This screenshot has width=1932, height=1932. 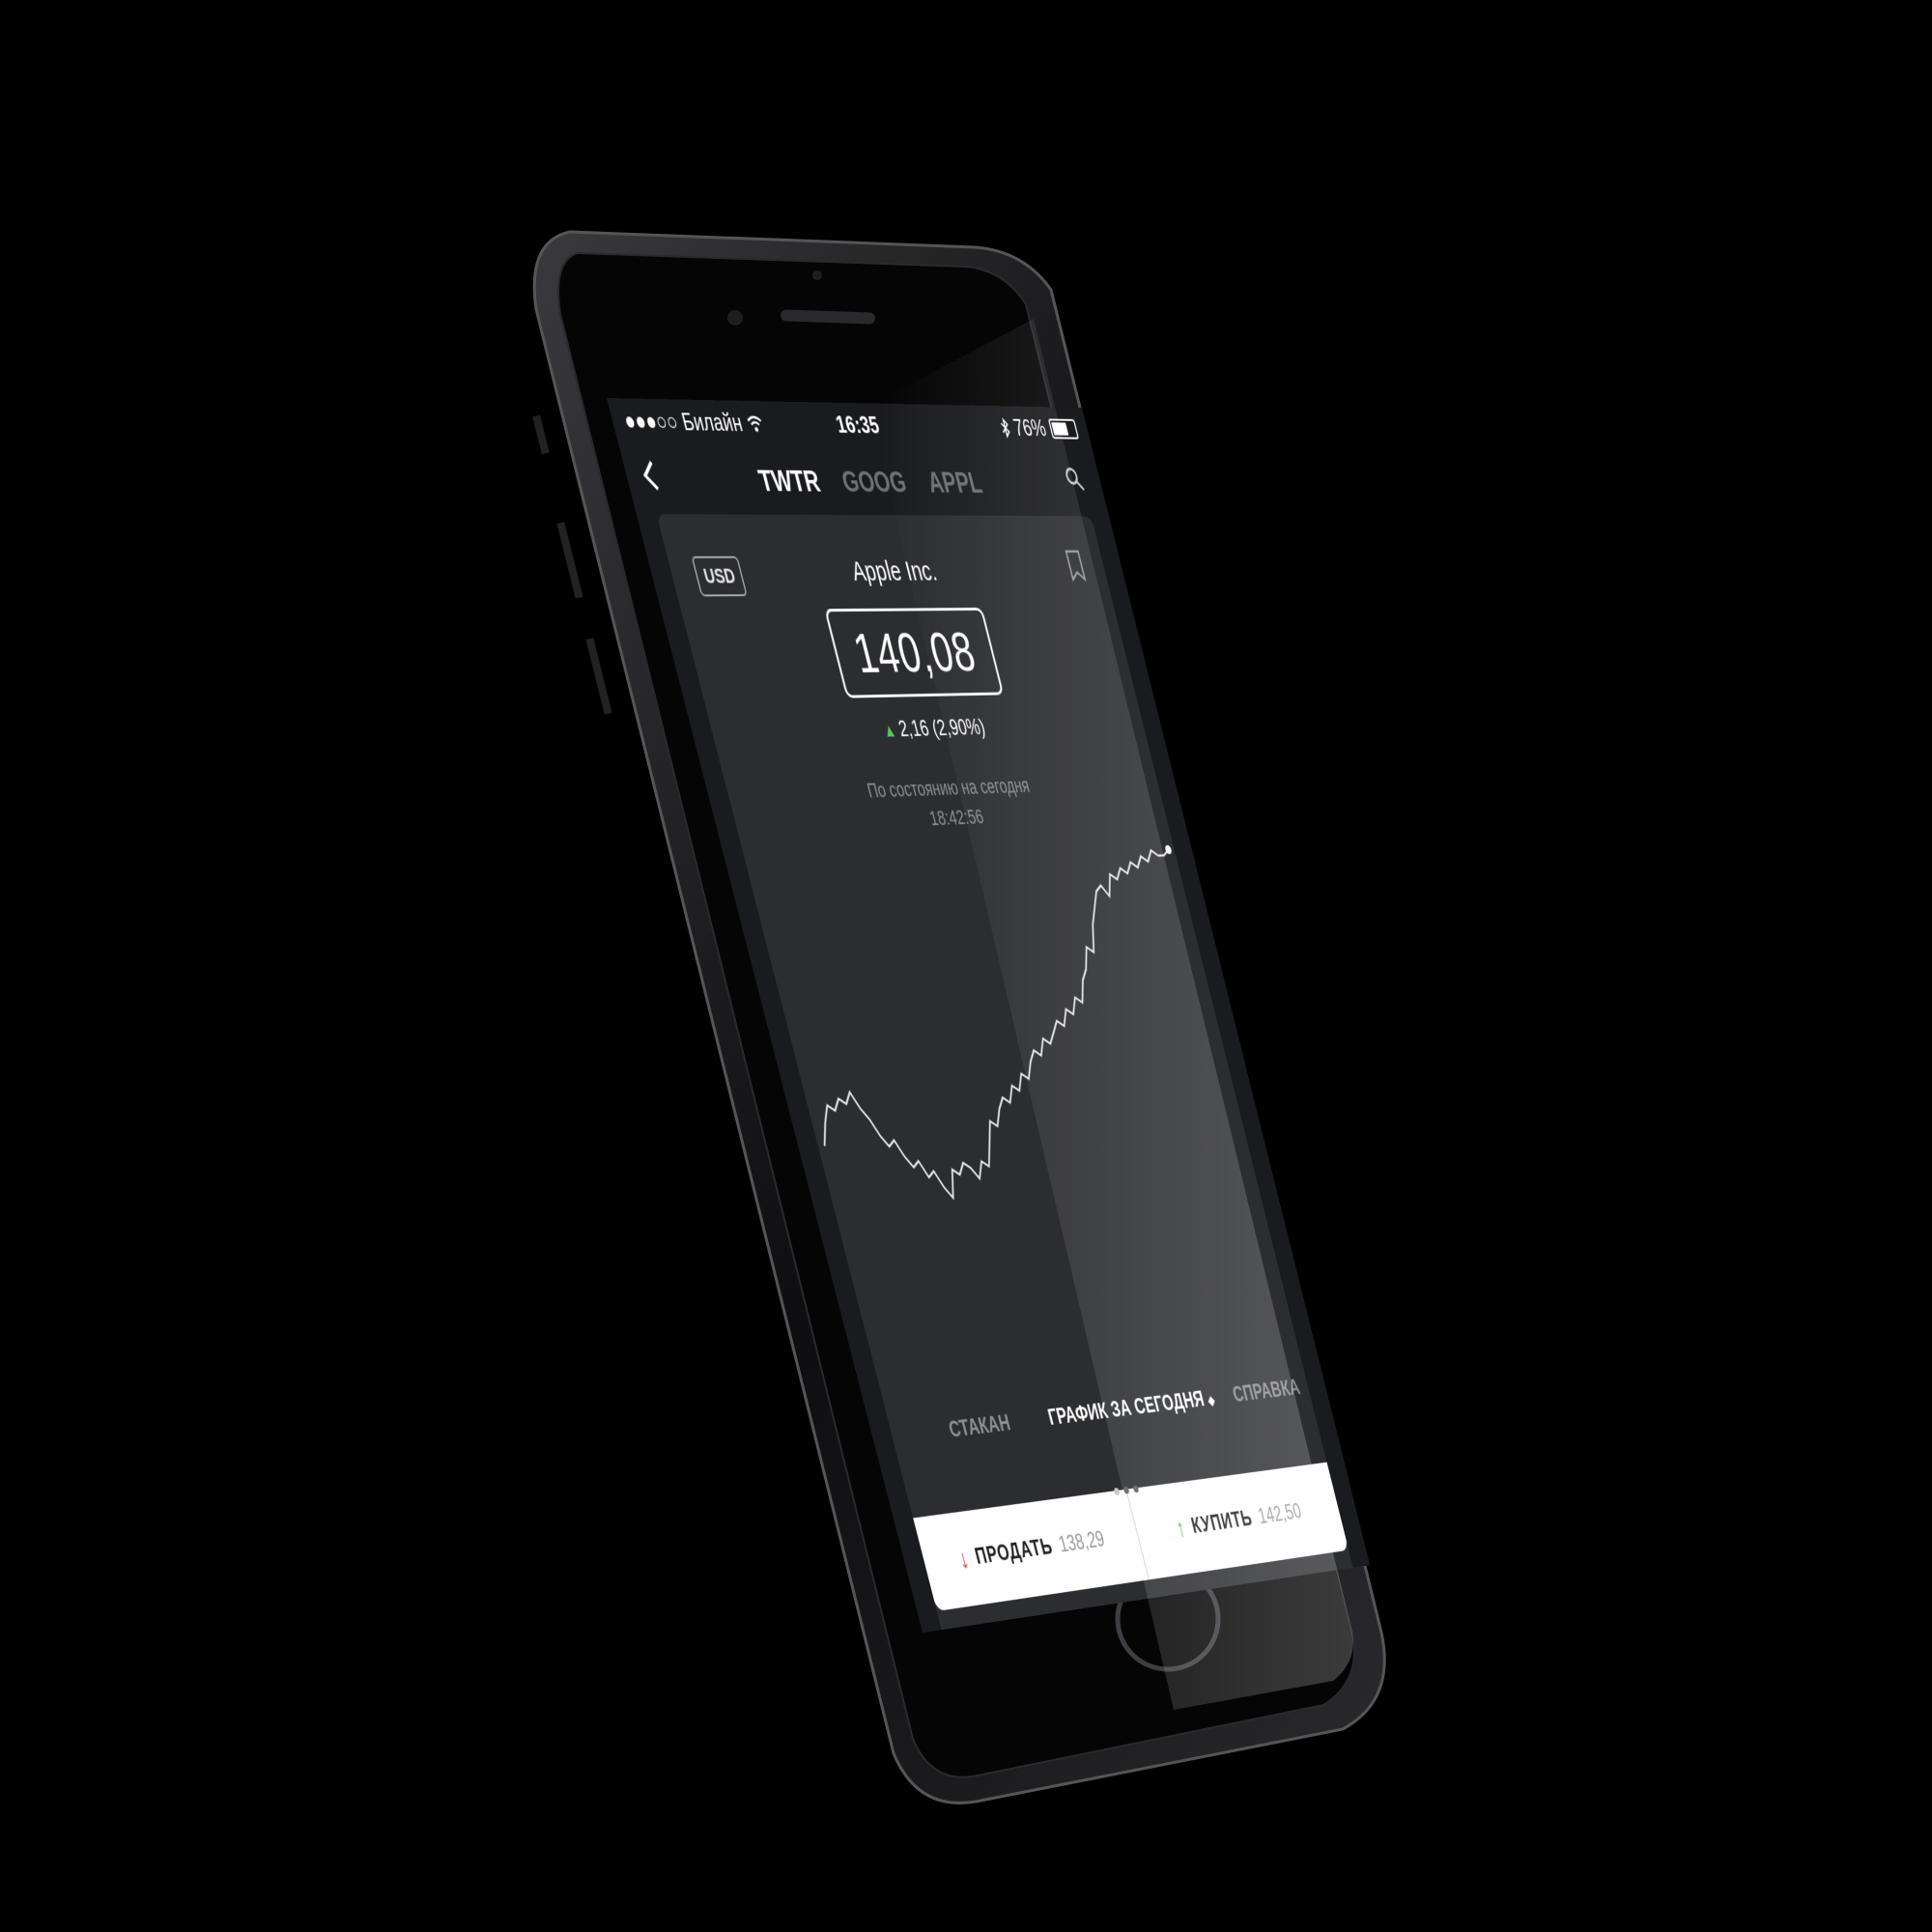 What do you see at coordinates (569, 560) in the screenshot?
I see `volume-up` at bounding box center [569, 560].